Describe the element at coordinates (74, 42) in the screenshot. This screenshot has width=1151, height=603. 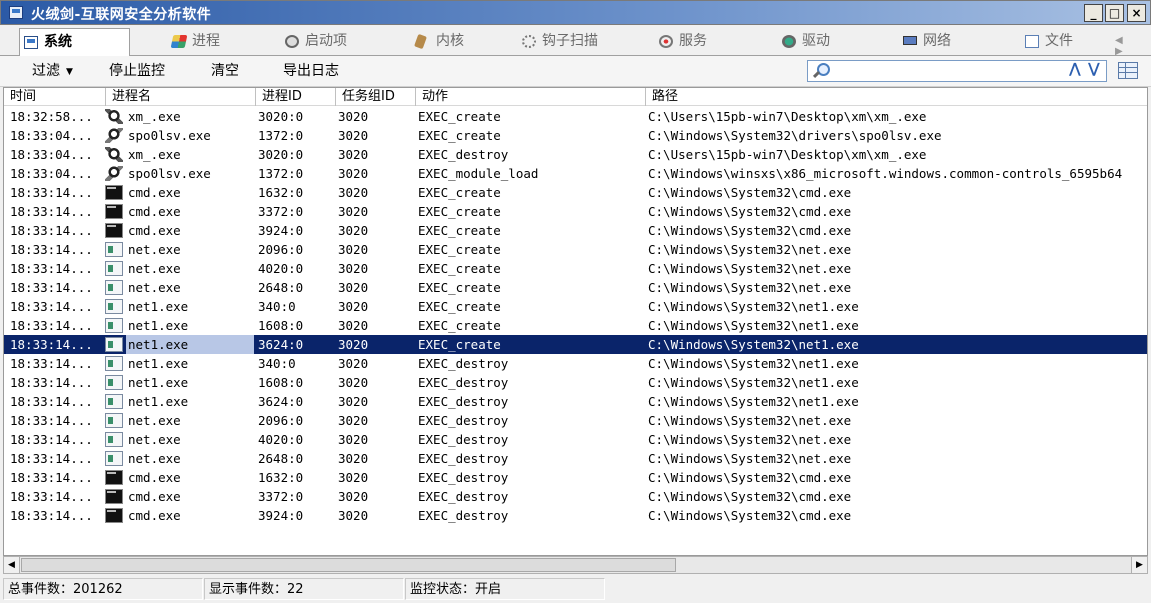
I see `tab-system: 系统` at that location.